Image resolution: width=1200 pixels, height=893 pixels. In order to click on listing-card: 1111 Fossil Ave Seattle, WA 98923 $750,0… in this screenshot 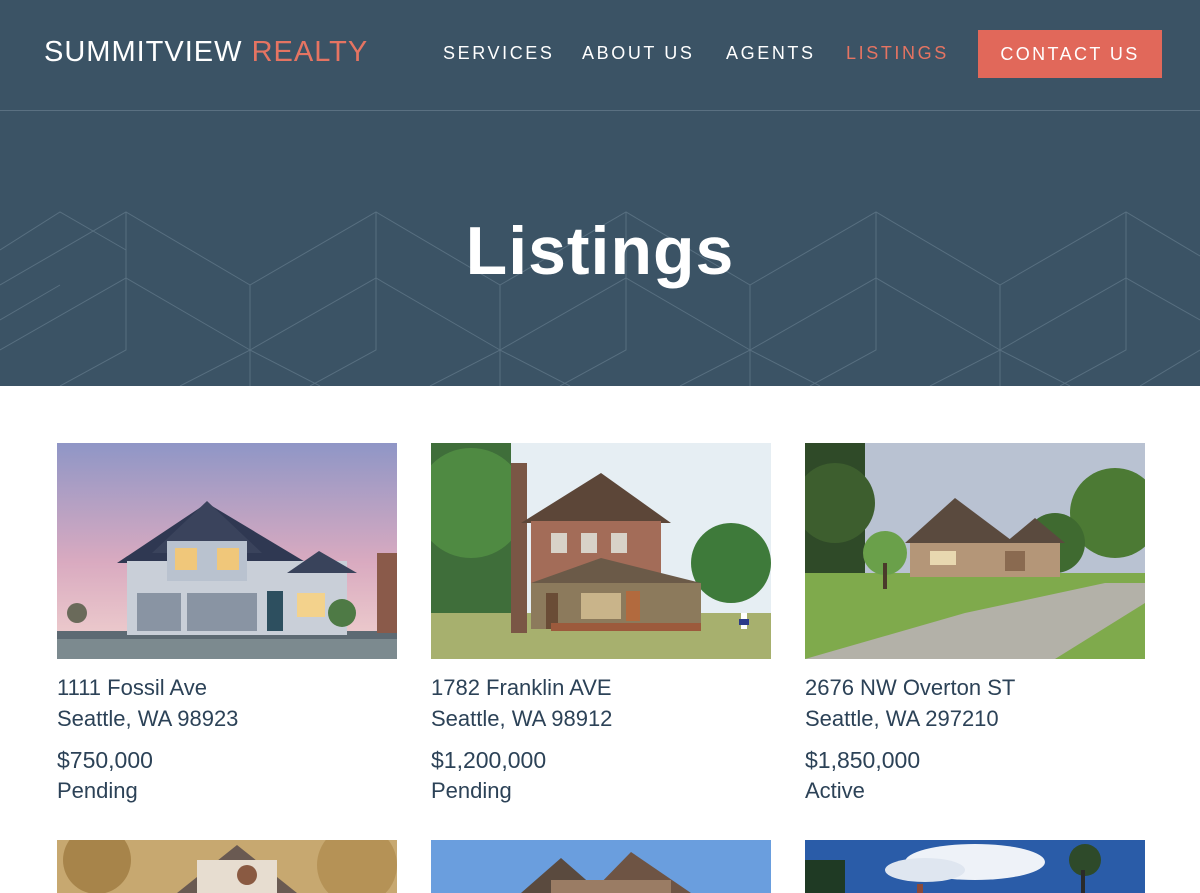, I will do `click(227, 628)`.